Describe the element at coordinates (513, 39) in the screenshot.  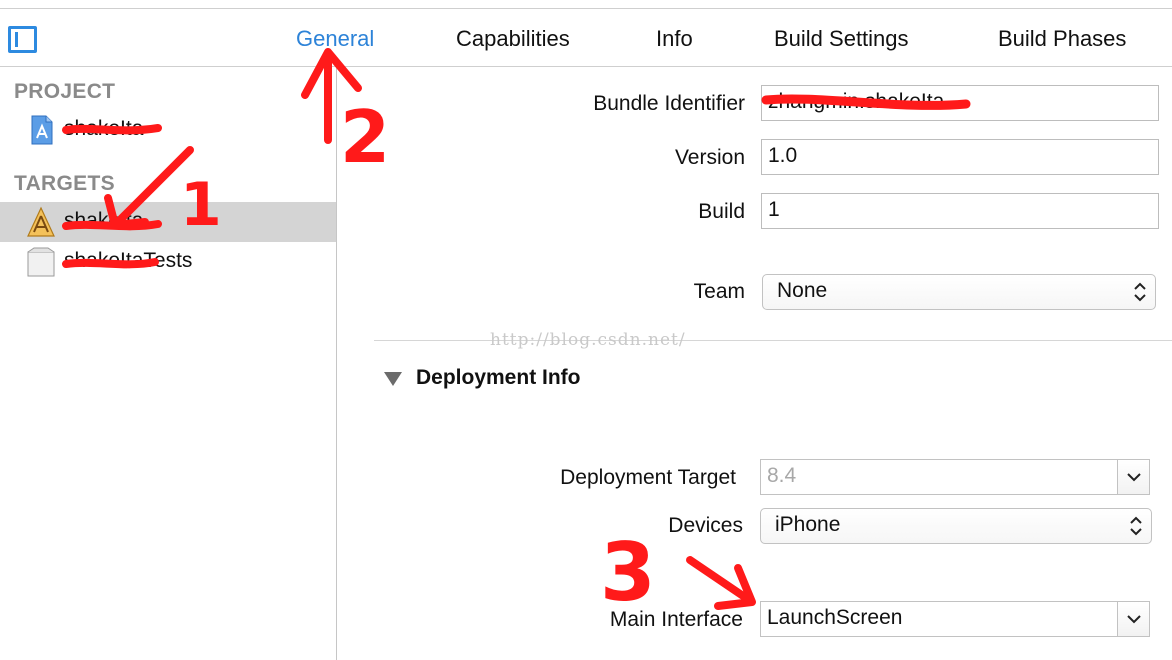
I see `tab-capabilities: Capabilities` at that location.